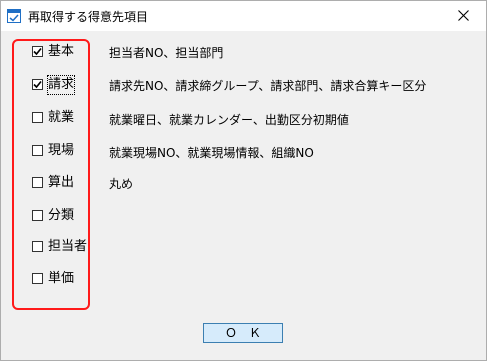  Describe the element at coordinates (211, 153) in the screenshot. I see `item-description: 就業現場NO、就業現場情報、組織NO` at that location.